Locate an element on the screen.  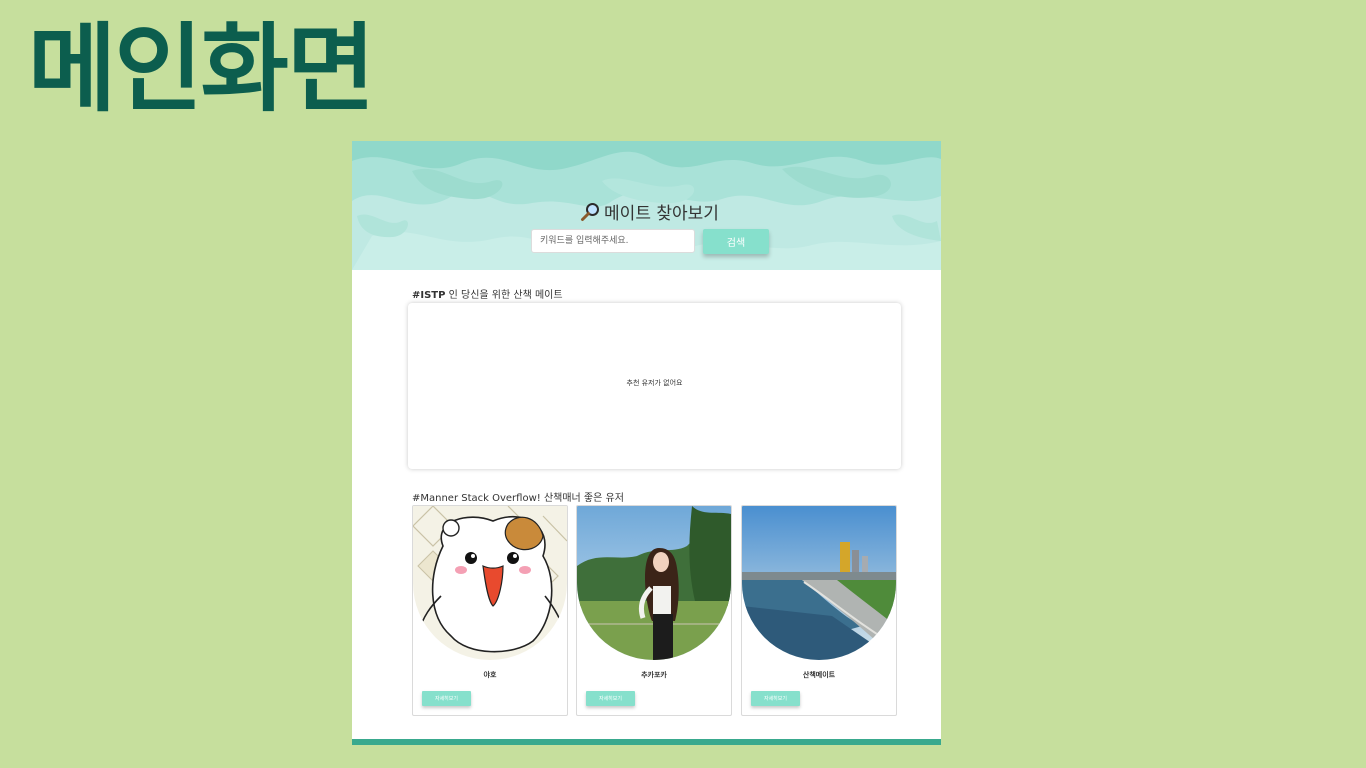
hero-title: 메이트 찾아보기 is located at coordinates (646, 213).